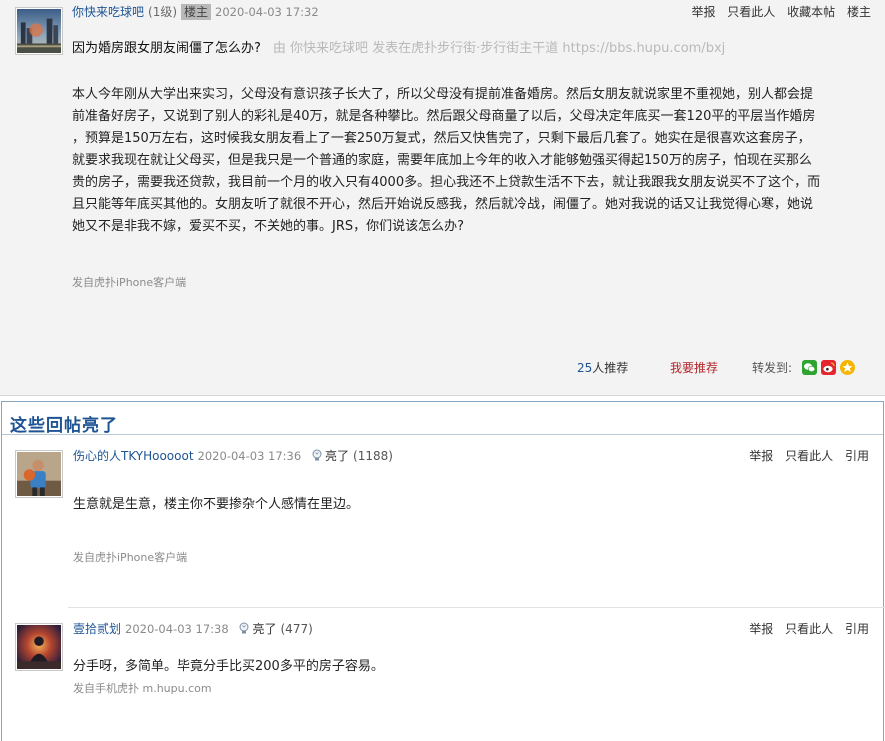 The width and height of the screenshot is (885, 741). What do you see at coordinates (133, 456) in the screenshot?
I see `reply-username: 伤心的人TKYHooooot` at bounding box center [133, 456].